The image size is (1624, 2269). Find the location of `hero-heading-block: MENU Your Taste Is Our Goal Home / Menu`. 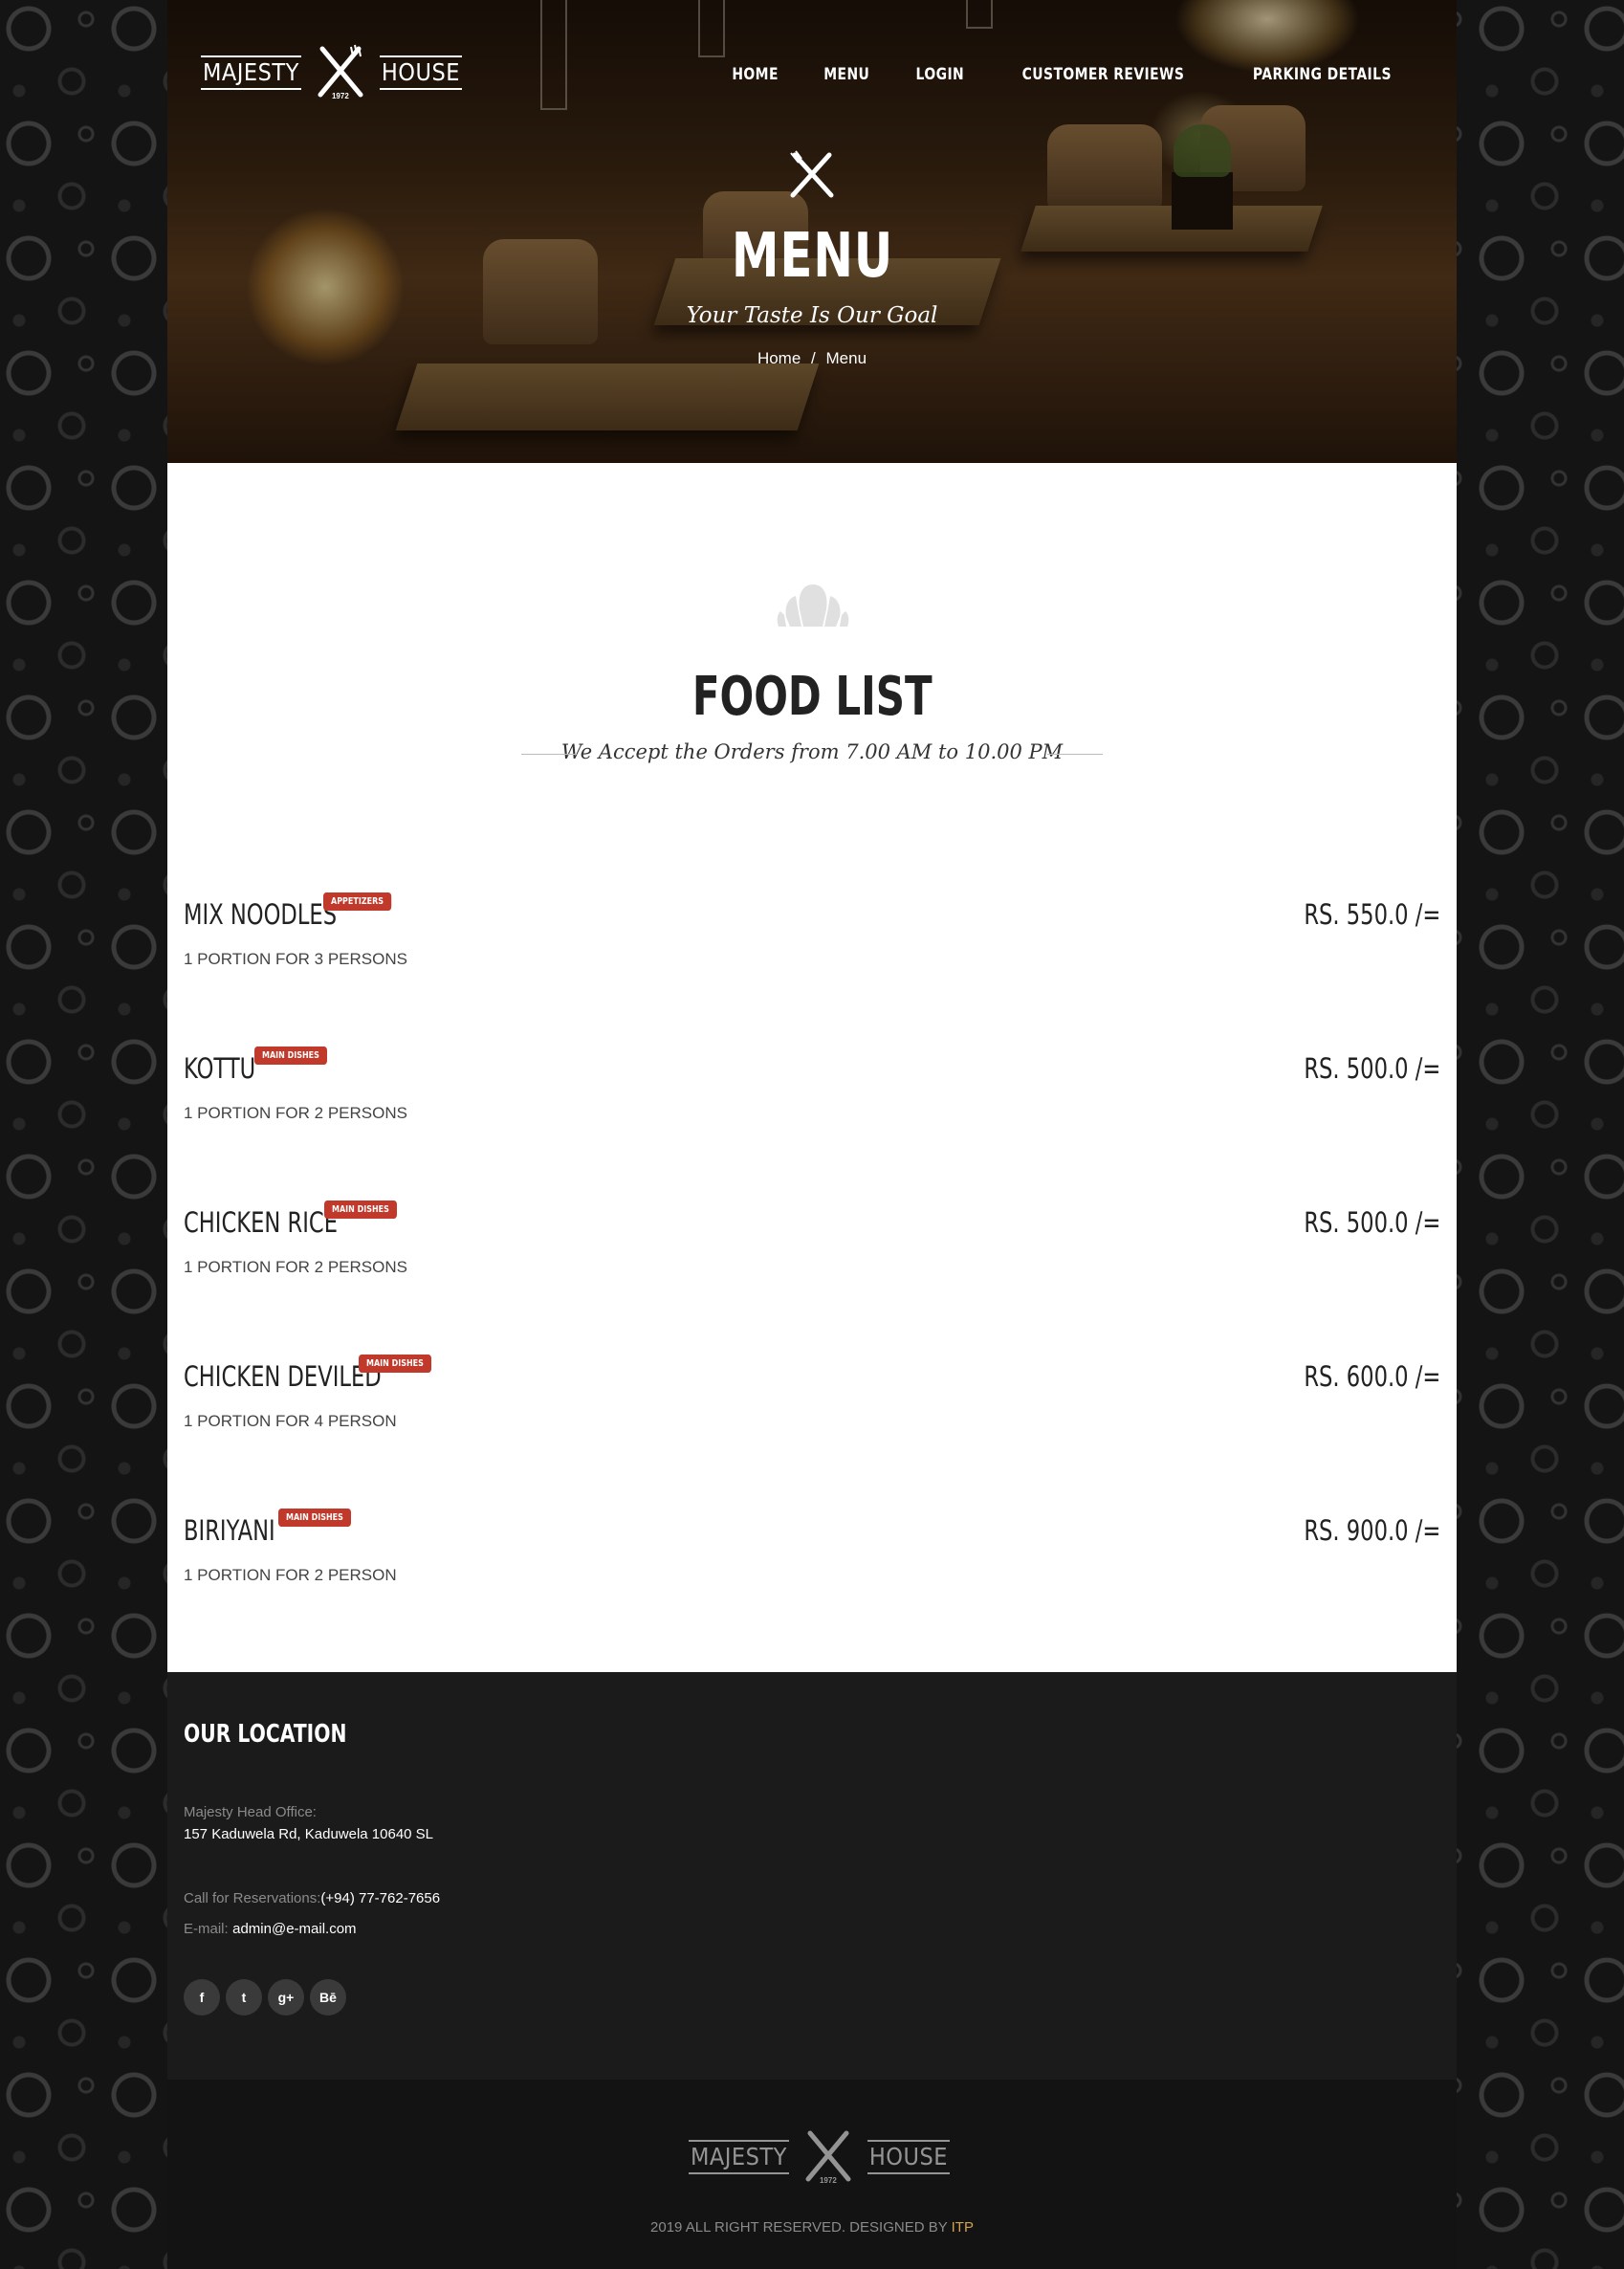

hero-heading-block: MENU Your Taste Is Our Goal Home / Menu is located at coordinates (812, 258).